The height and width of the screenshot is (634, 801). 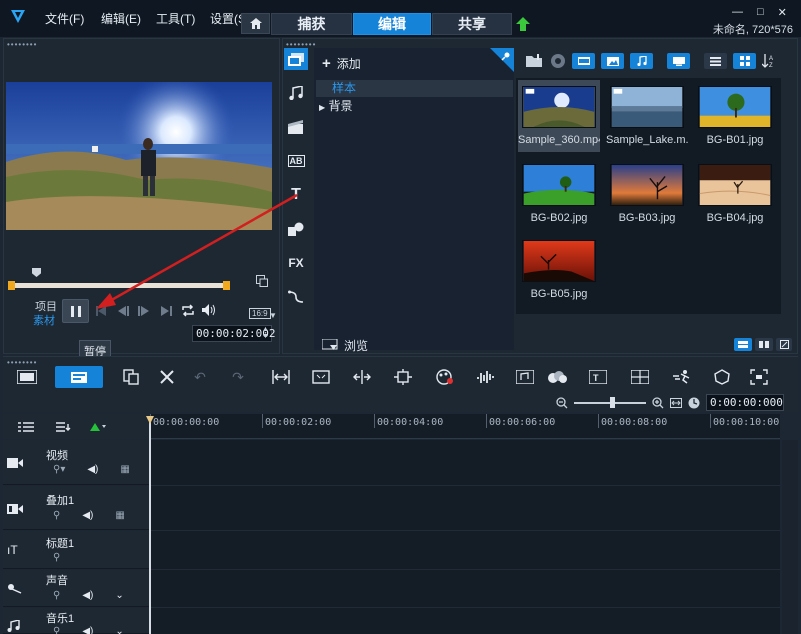 I want to click on fx-icon: FX, so click(x=296, y=263).